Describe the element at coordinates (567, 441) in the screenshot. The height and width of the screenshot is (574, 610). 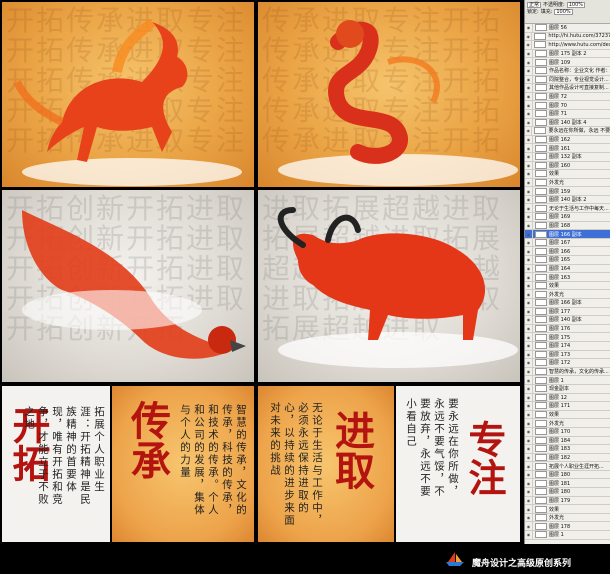
I see `layer-row: ◉ 图层 184` at that location.